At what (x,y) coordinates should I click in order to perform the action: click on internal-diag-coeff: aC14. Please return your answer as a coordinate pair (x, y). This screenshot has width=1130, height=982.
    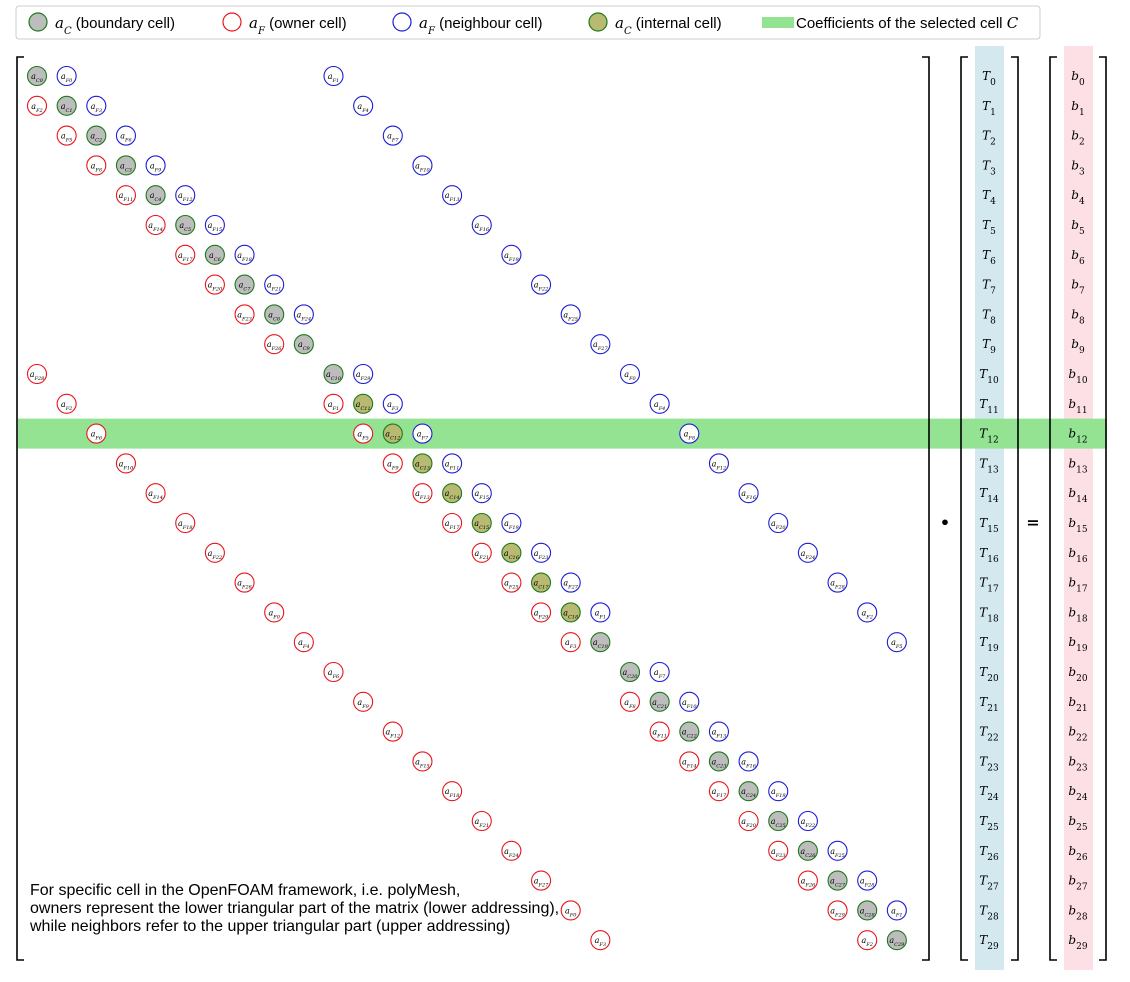
    Looking at the image, I should click on (452, 493).